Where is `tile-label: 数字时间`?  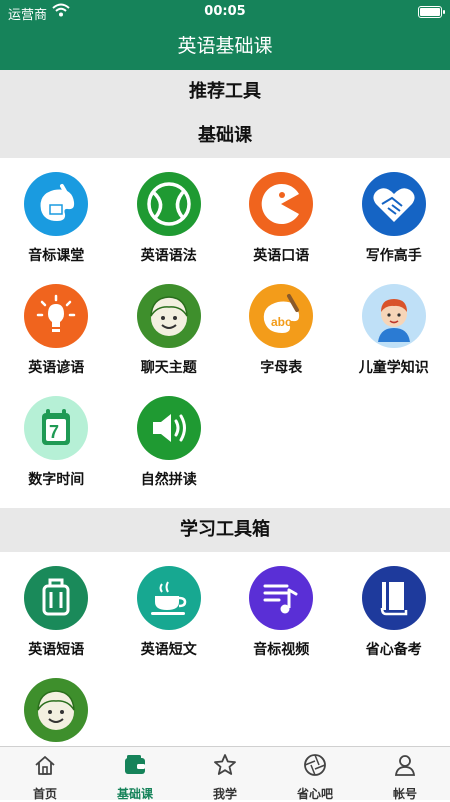
tile-label: 数字时间 is located at coordinates (56, 479).